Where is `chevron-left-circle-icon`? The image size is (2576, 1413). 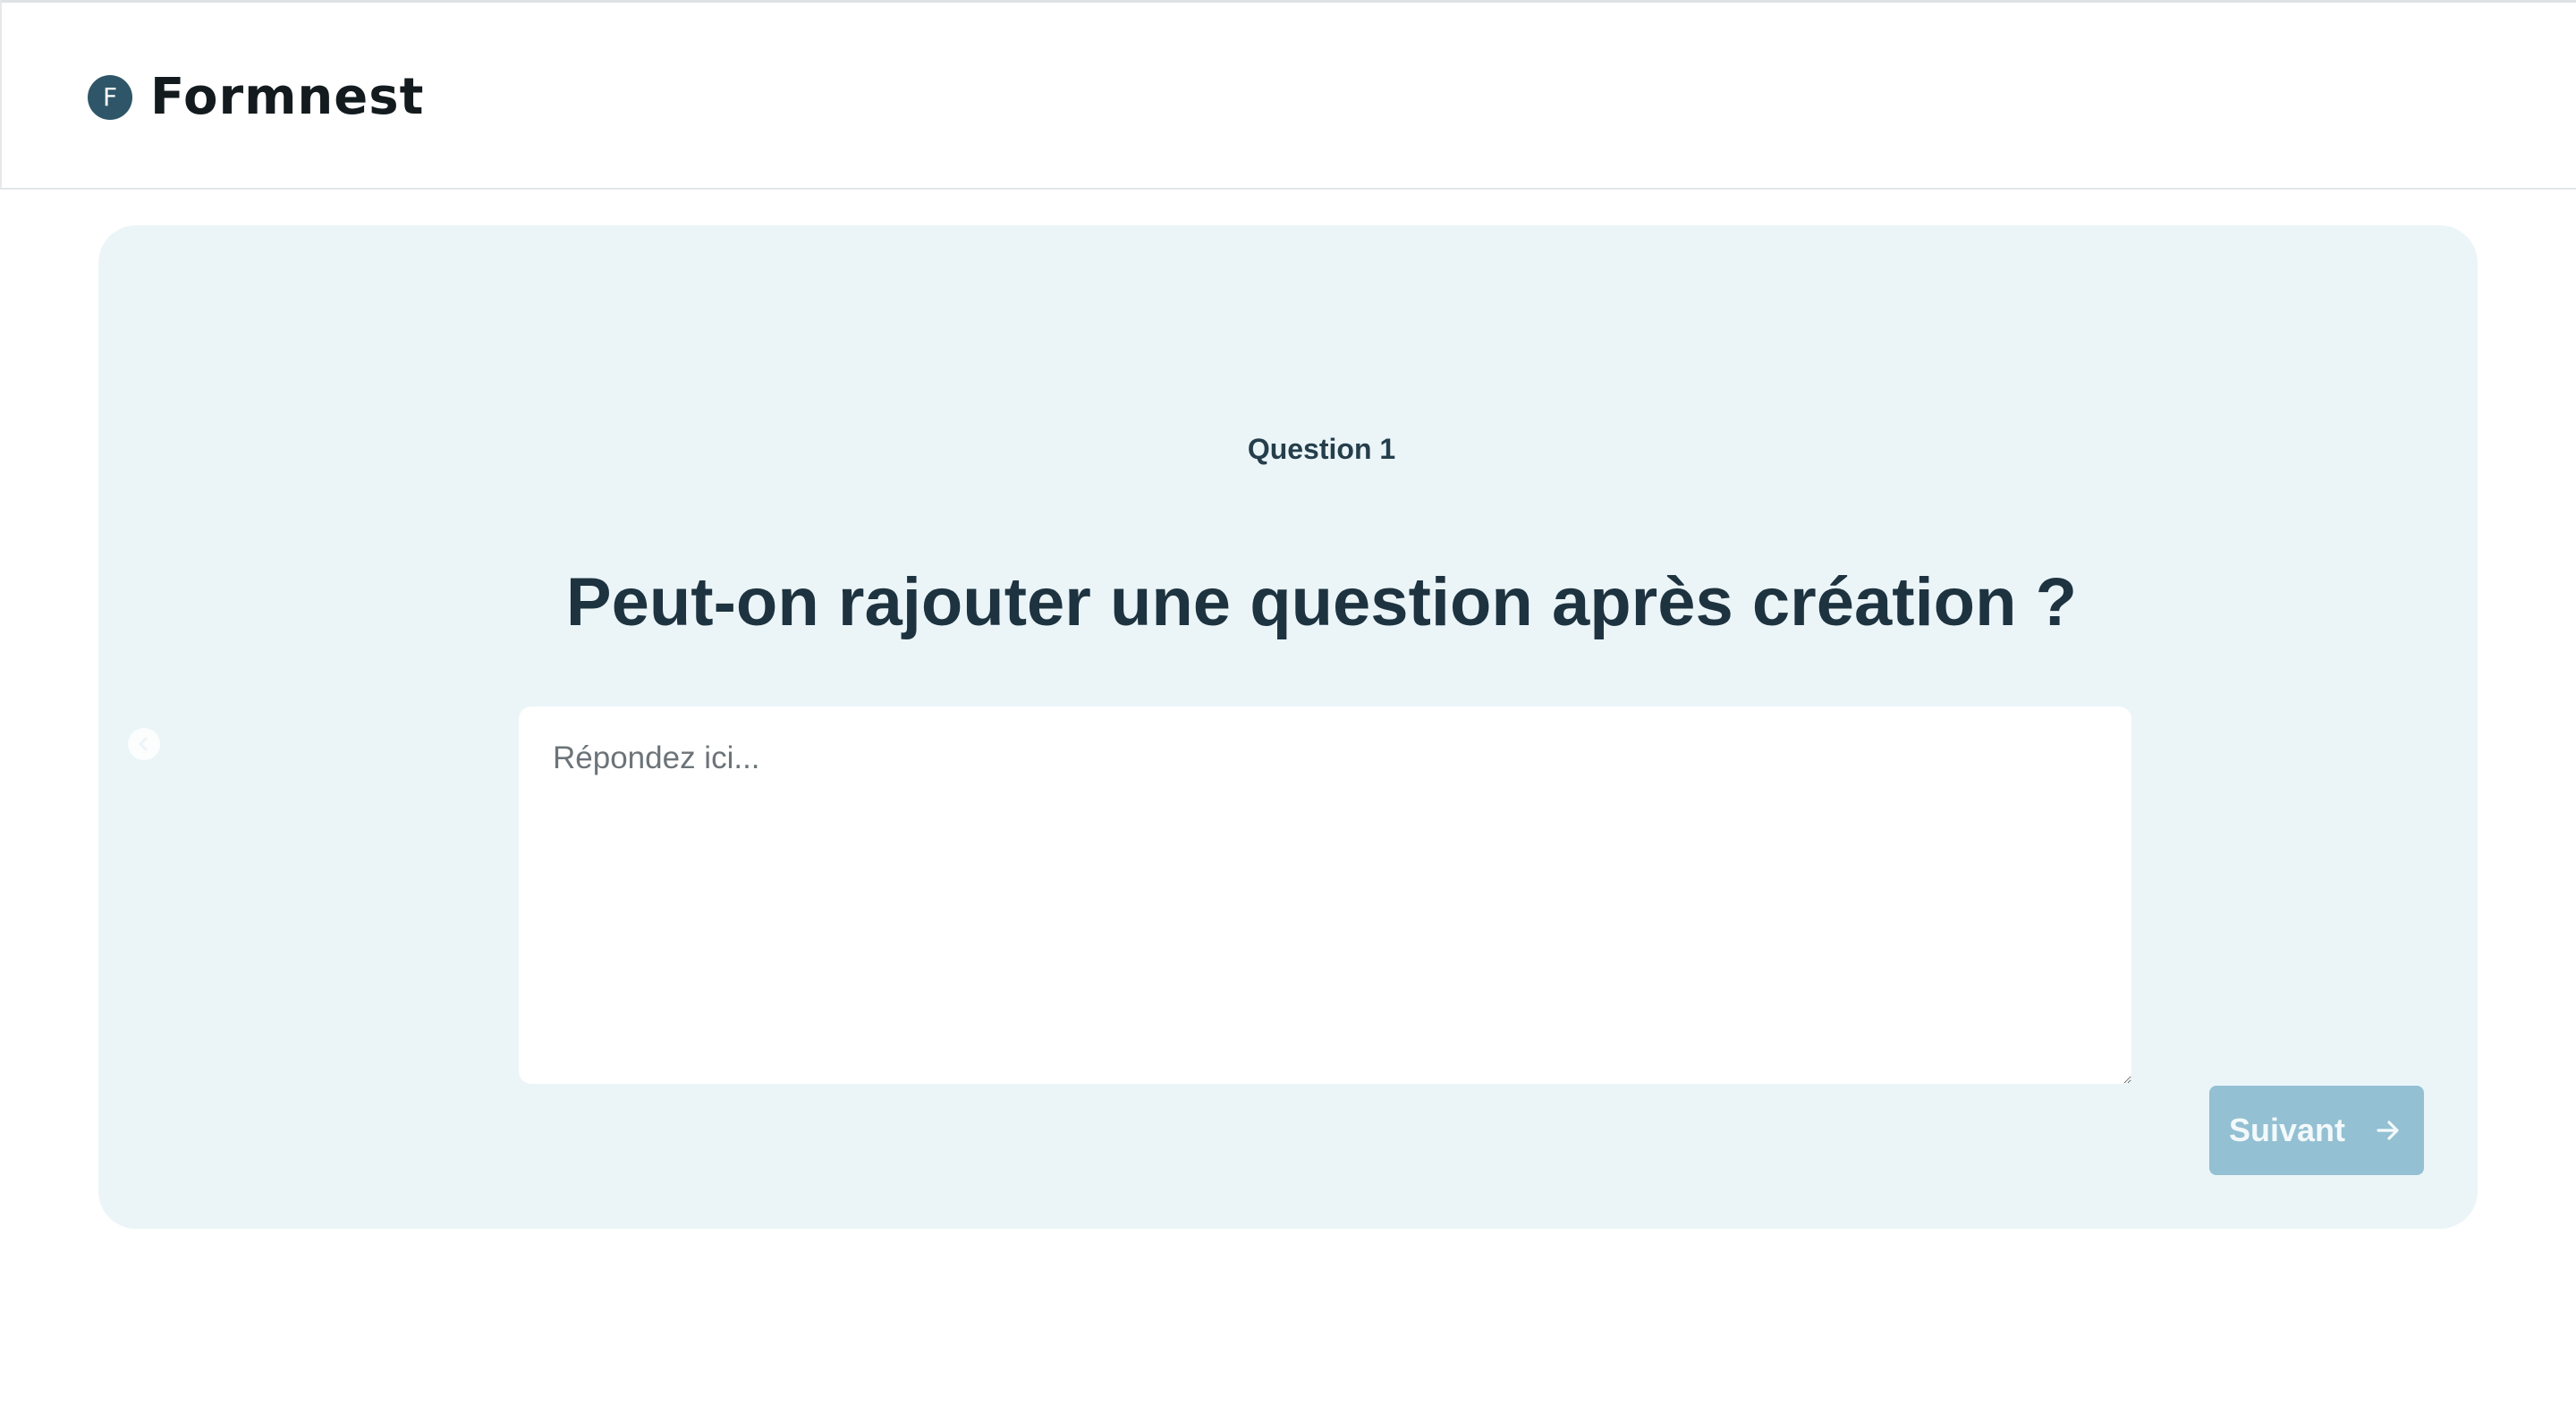 chevron-left-circle-icon is located at coordinates (143, 744).